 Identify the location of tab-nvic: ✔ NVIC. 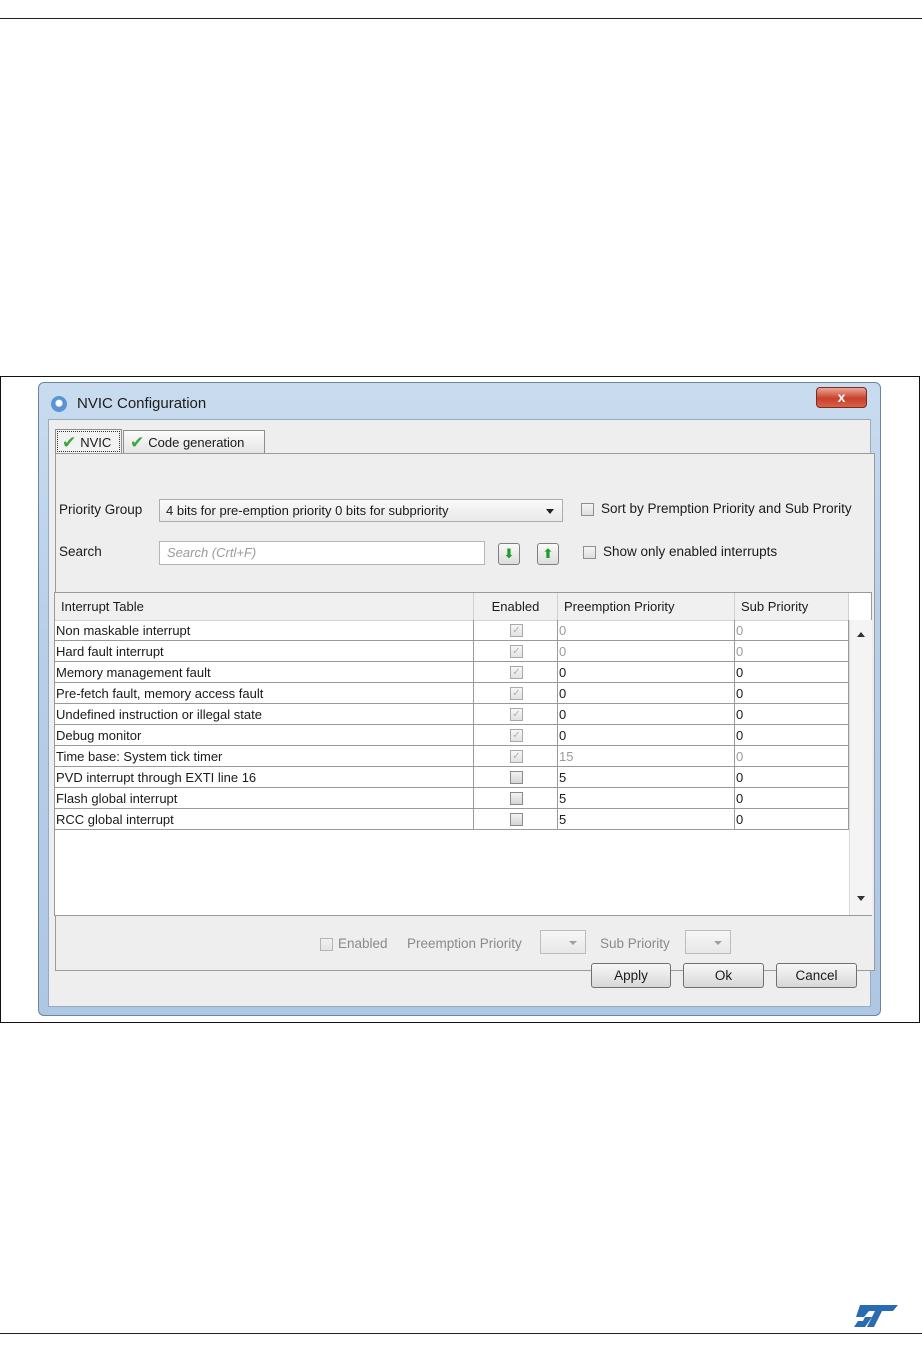
(88, 441).